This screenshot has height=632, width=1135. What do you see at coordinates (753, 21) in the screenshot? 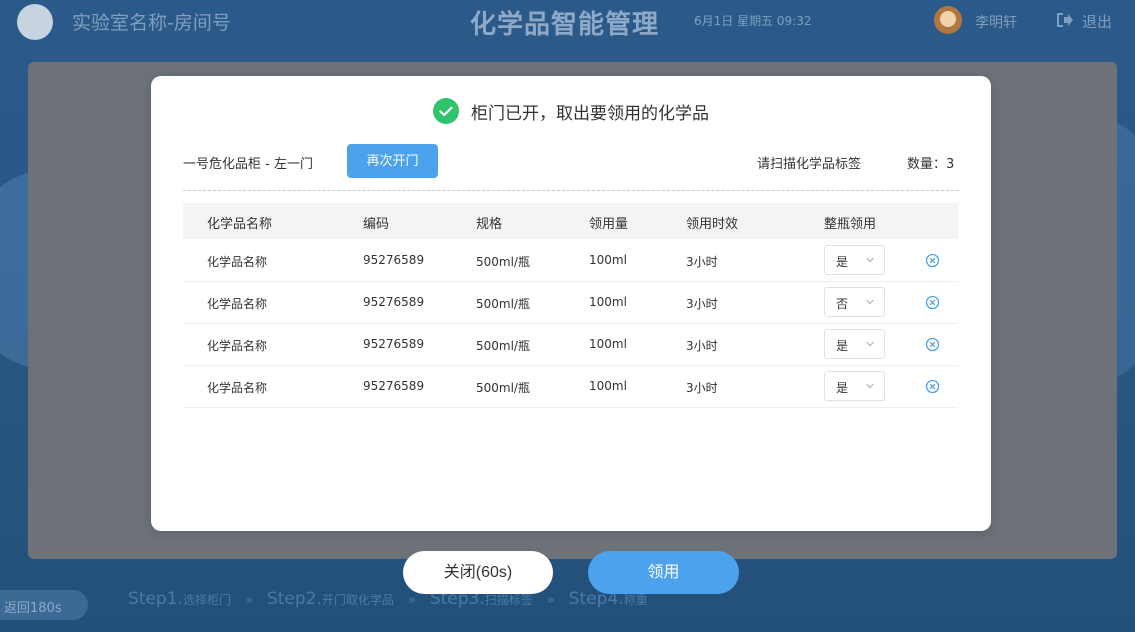
I see `datetime: 6月1日 星期五 09:32` at bounding box center [753, 21].